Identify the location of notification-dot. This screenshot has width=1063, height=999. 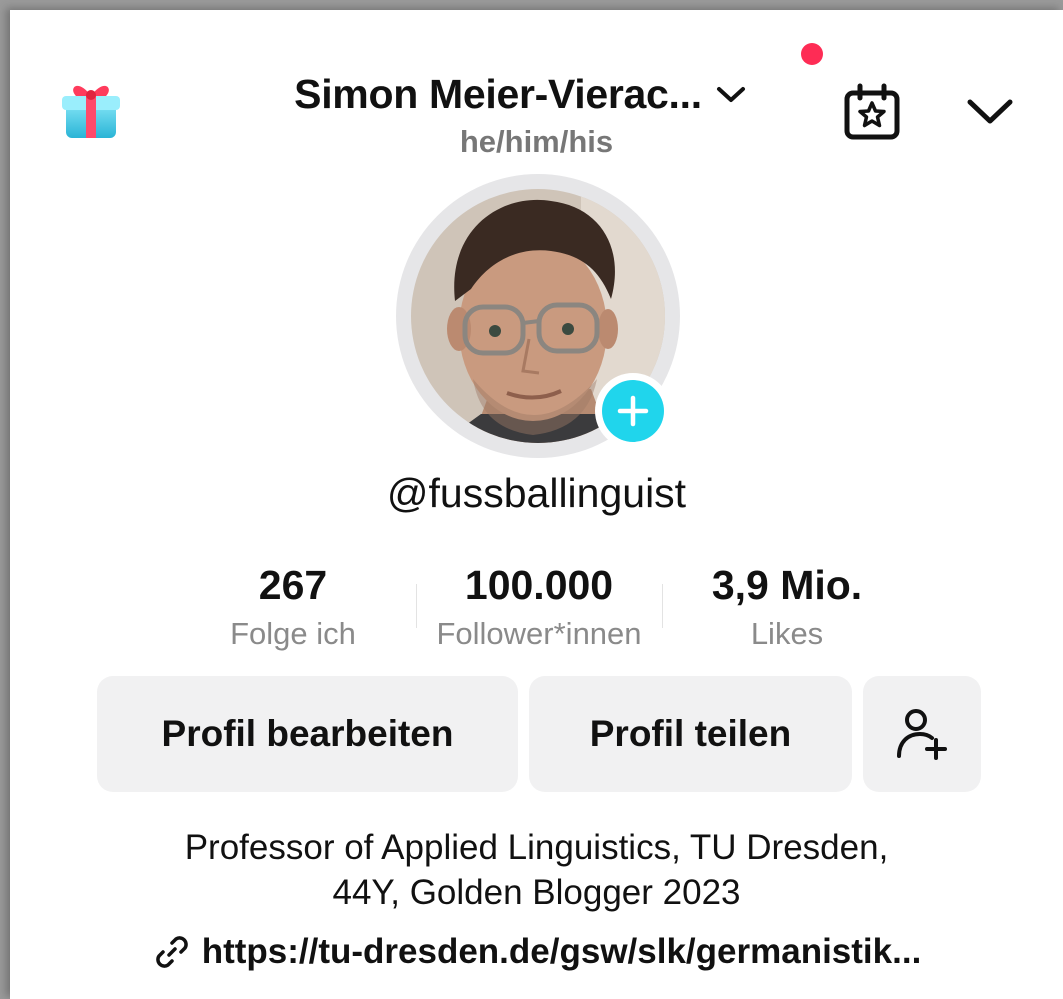
(812, 54).